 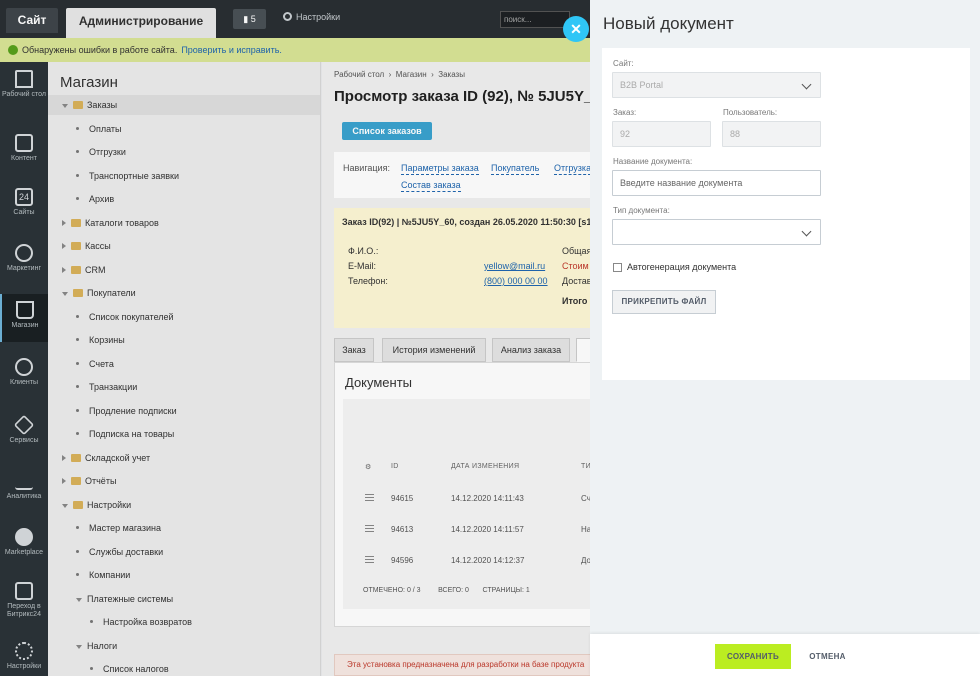 I want to click on user-field: 88, so click(x=771, y=134).